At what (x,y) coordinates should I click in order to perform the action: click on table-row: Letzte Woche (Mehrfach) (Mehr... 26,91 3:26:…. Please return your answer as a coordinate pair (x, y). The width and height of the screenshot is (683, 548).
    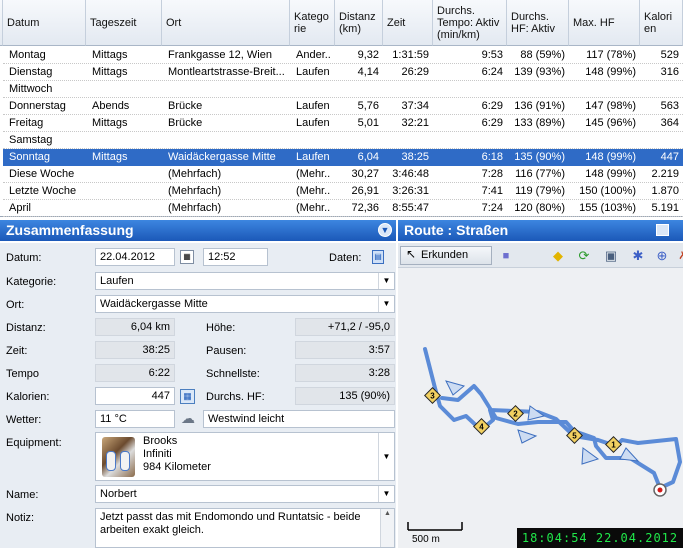
    Looking at the image, I should click on (343, 191).